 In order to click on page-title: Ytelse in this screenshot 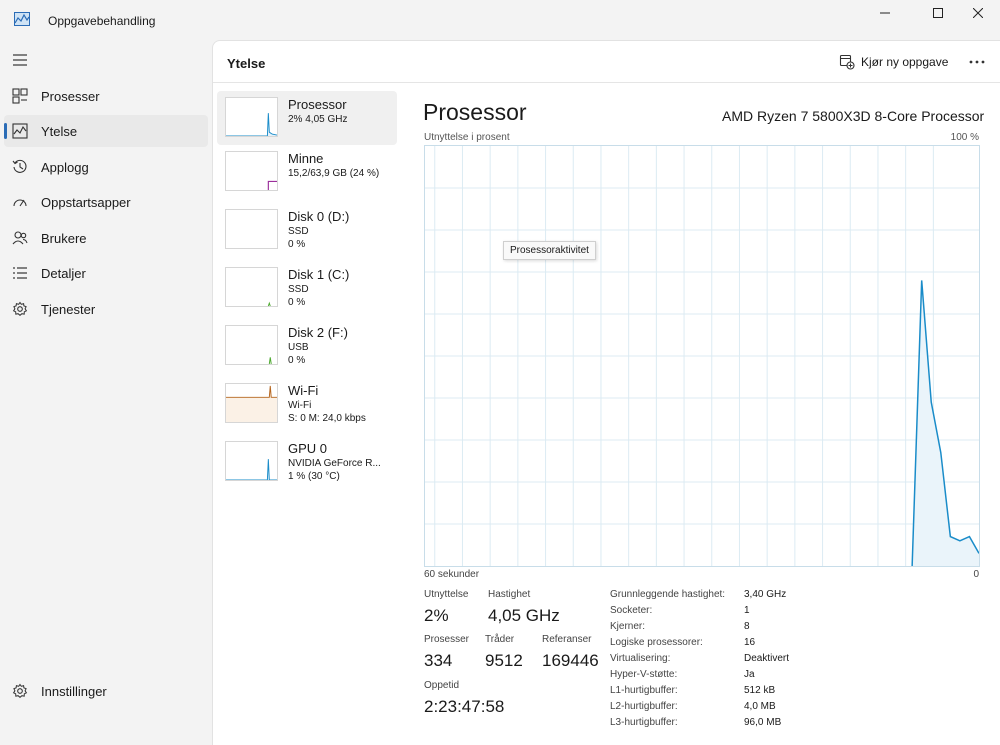, I will do `click(246, 63)`.